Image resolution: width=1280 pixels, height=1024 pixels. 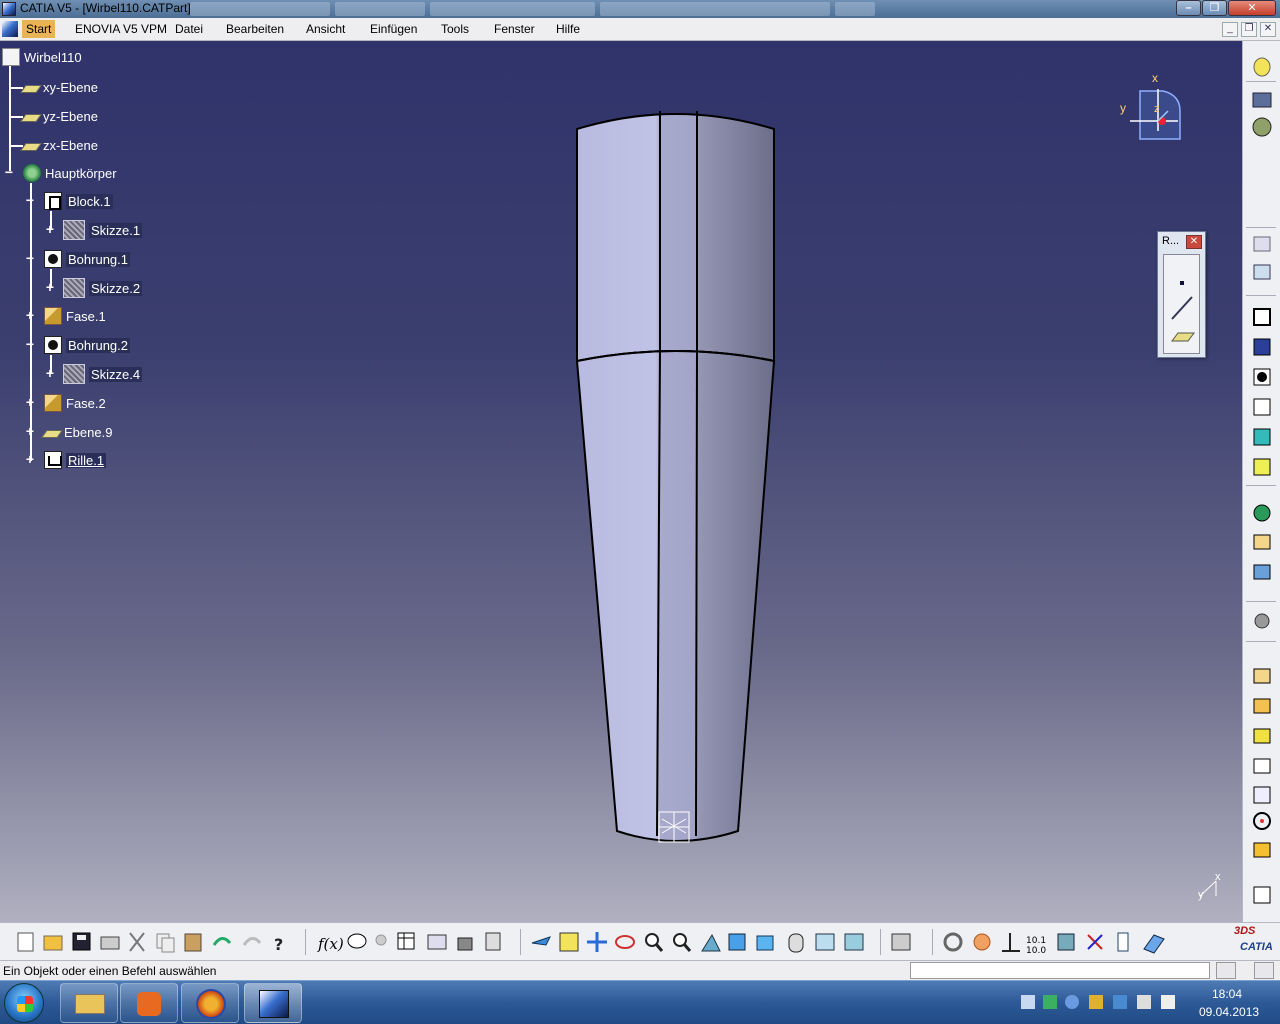 What do you see at coordinates (1011, 942) in the screenshot?
I see `axis-system-icon` at bounding box center [1011, 942].